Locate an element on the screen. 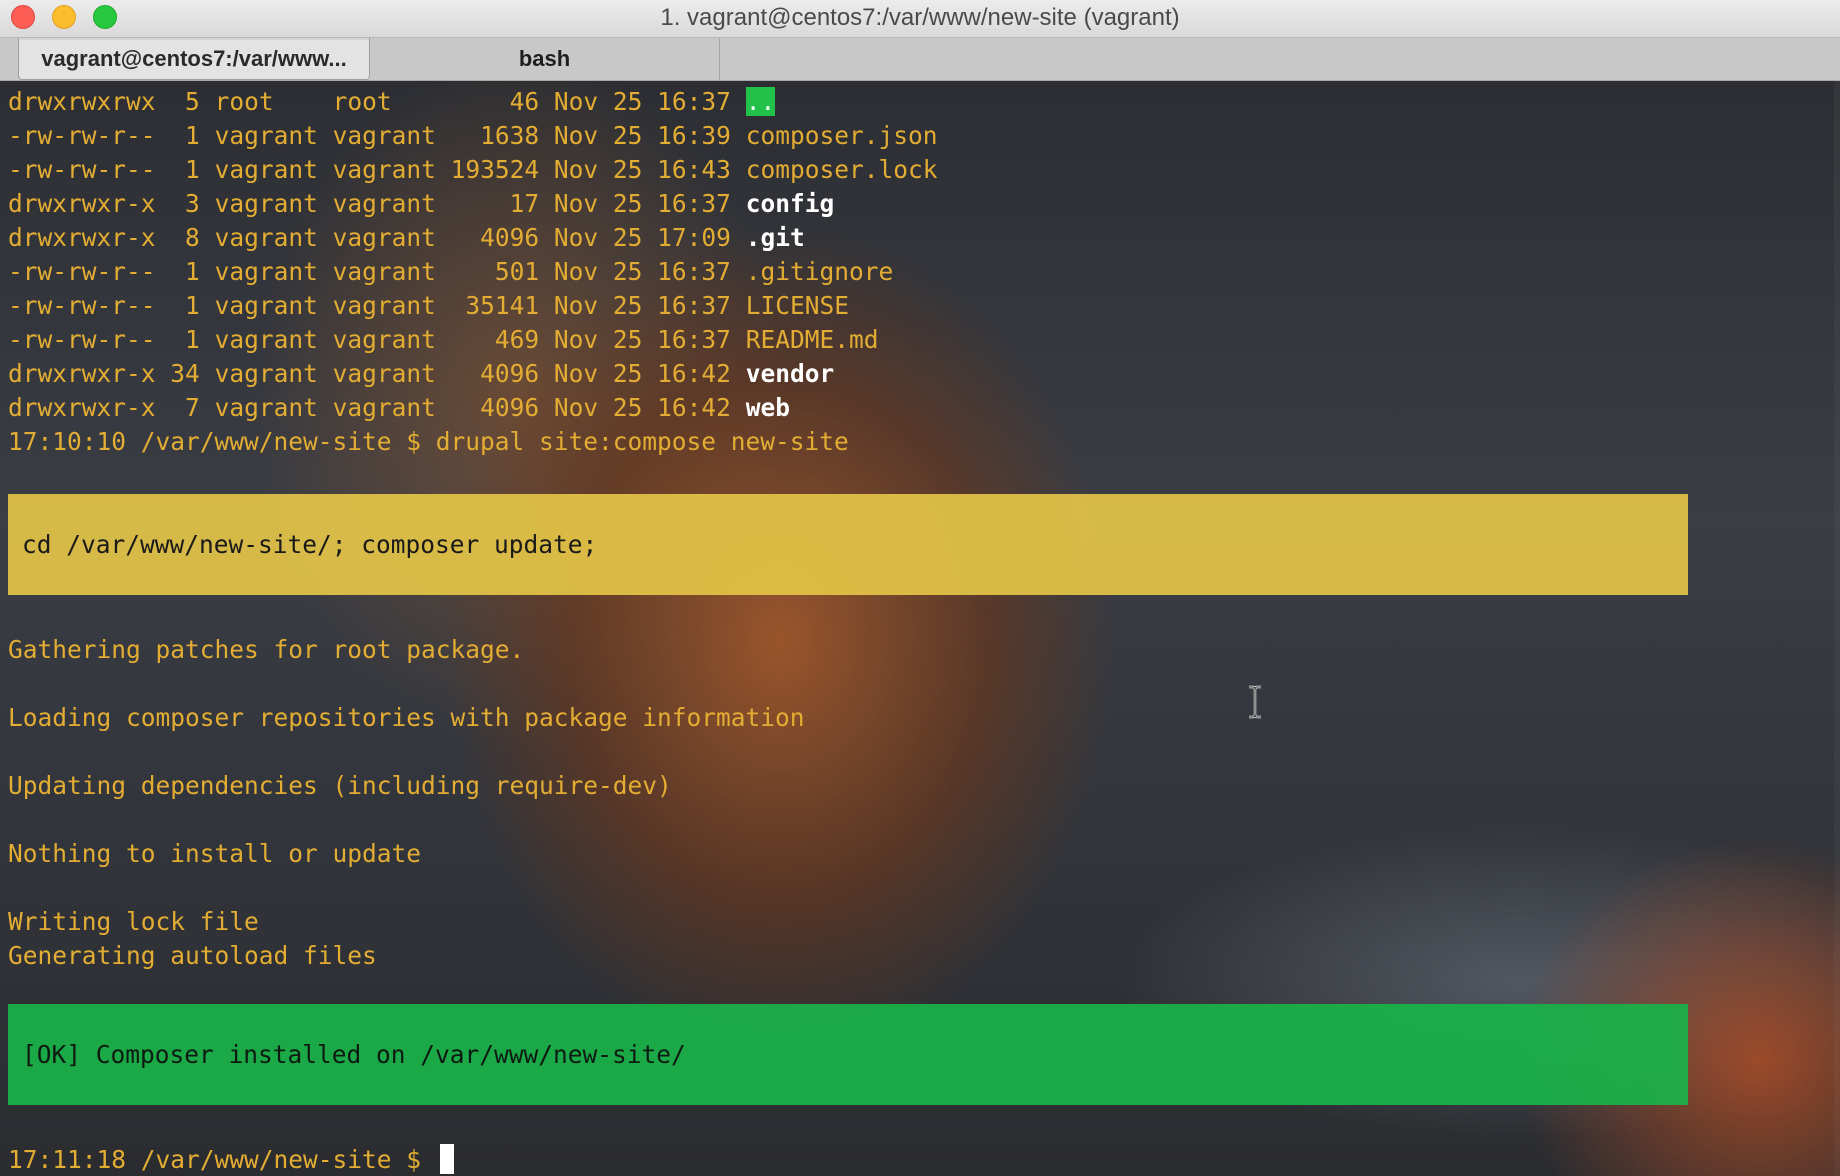 The width and height of the screenshot is (1840, 1176). output-writing: Writing lock file is located at coordinates (133, 921).